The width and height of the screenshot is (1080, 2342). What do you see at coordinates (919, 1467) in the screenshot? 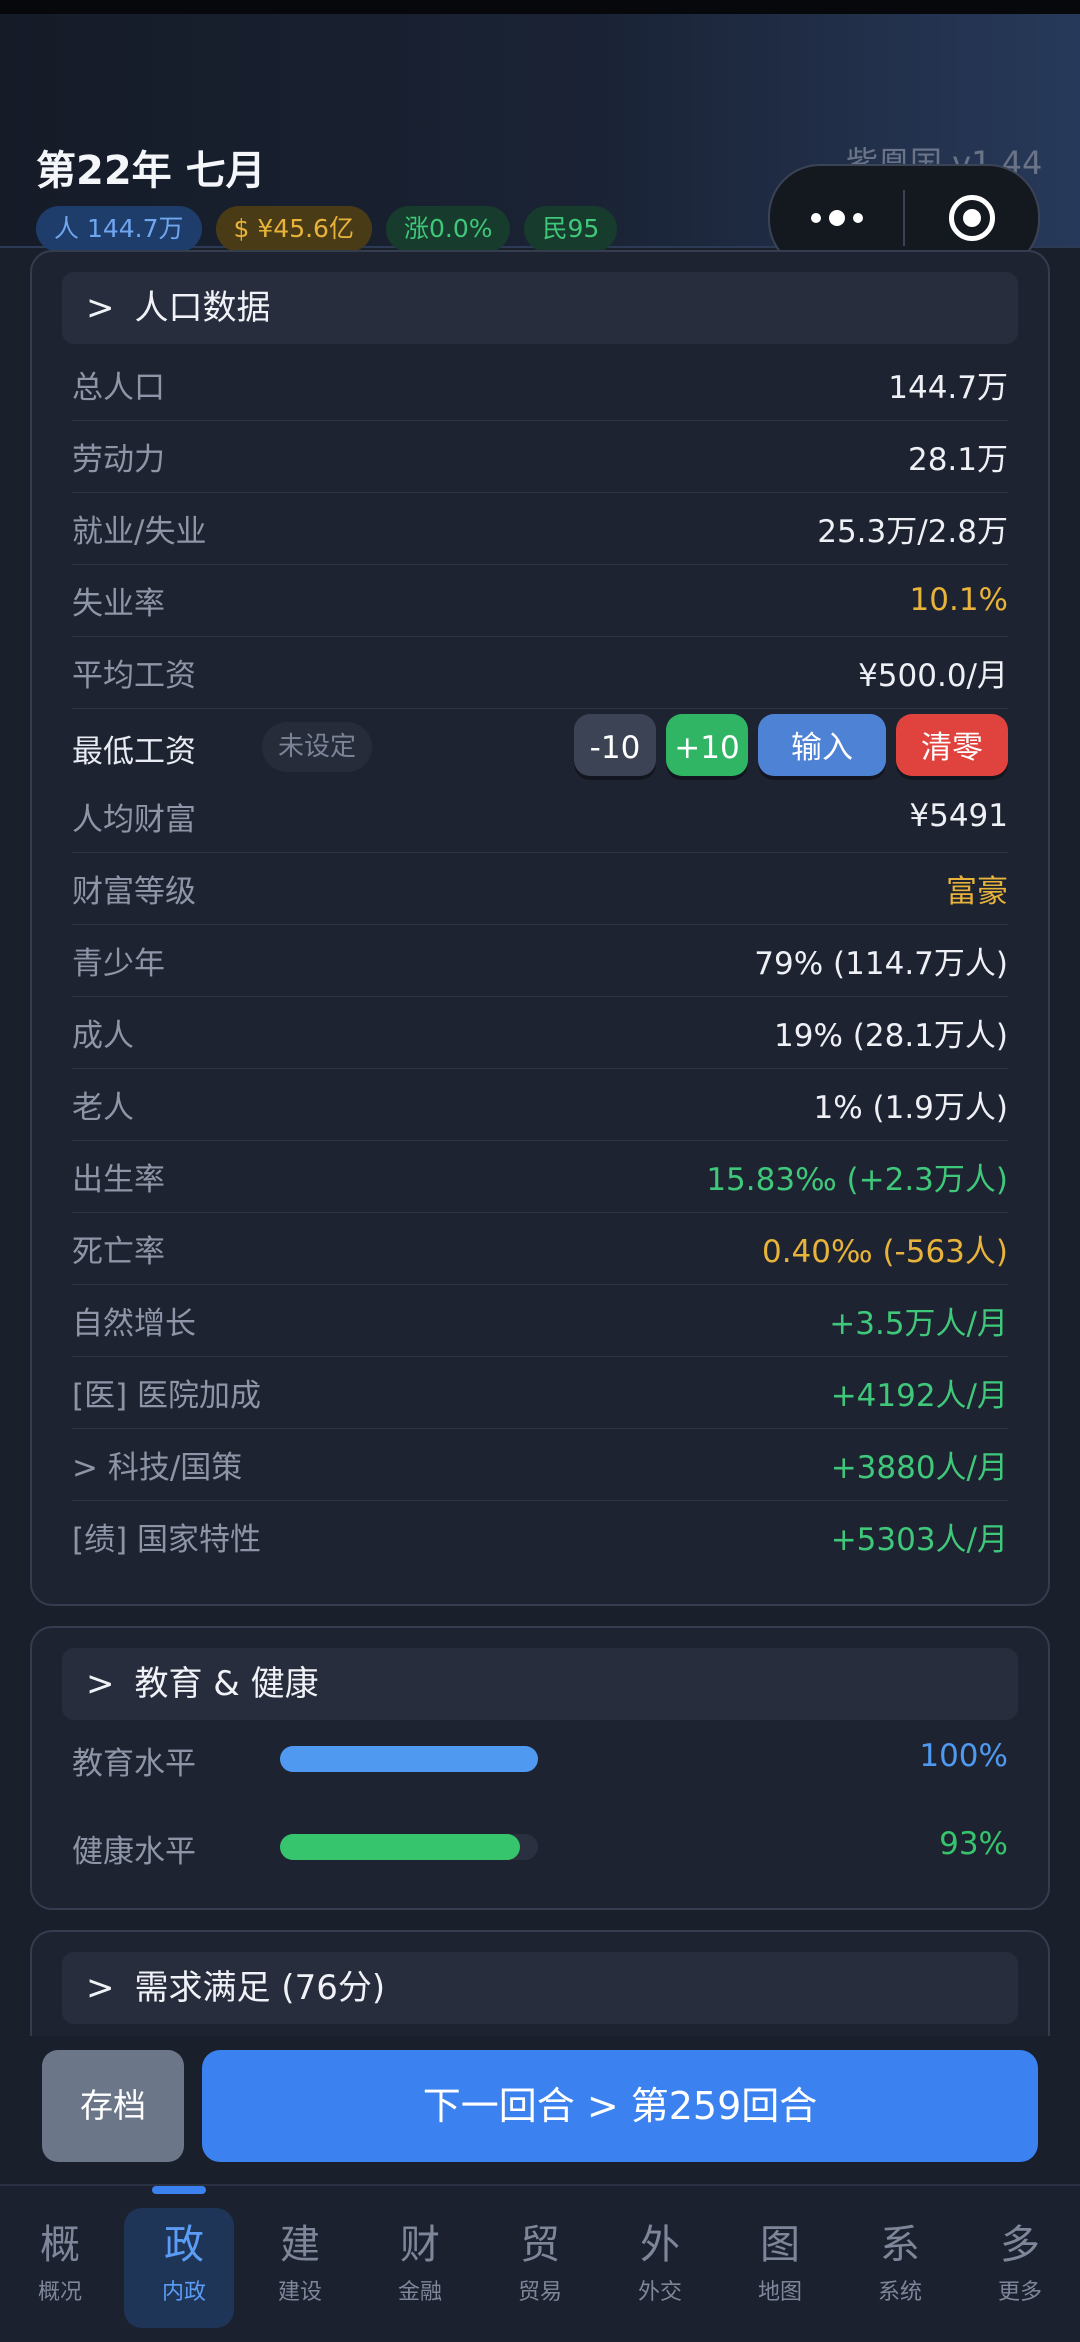
I see `stat-value: +3880人/月` at bounding box center [919, 1467].